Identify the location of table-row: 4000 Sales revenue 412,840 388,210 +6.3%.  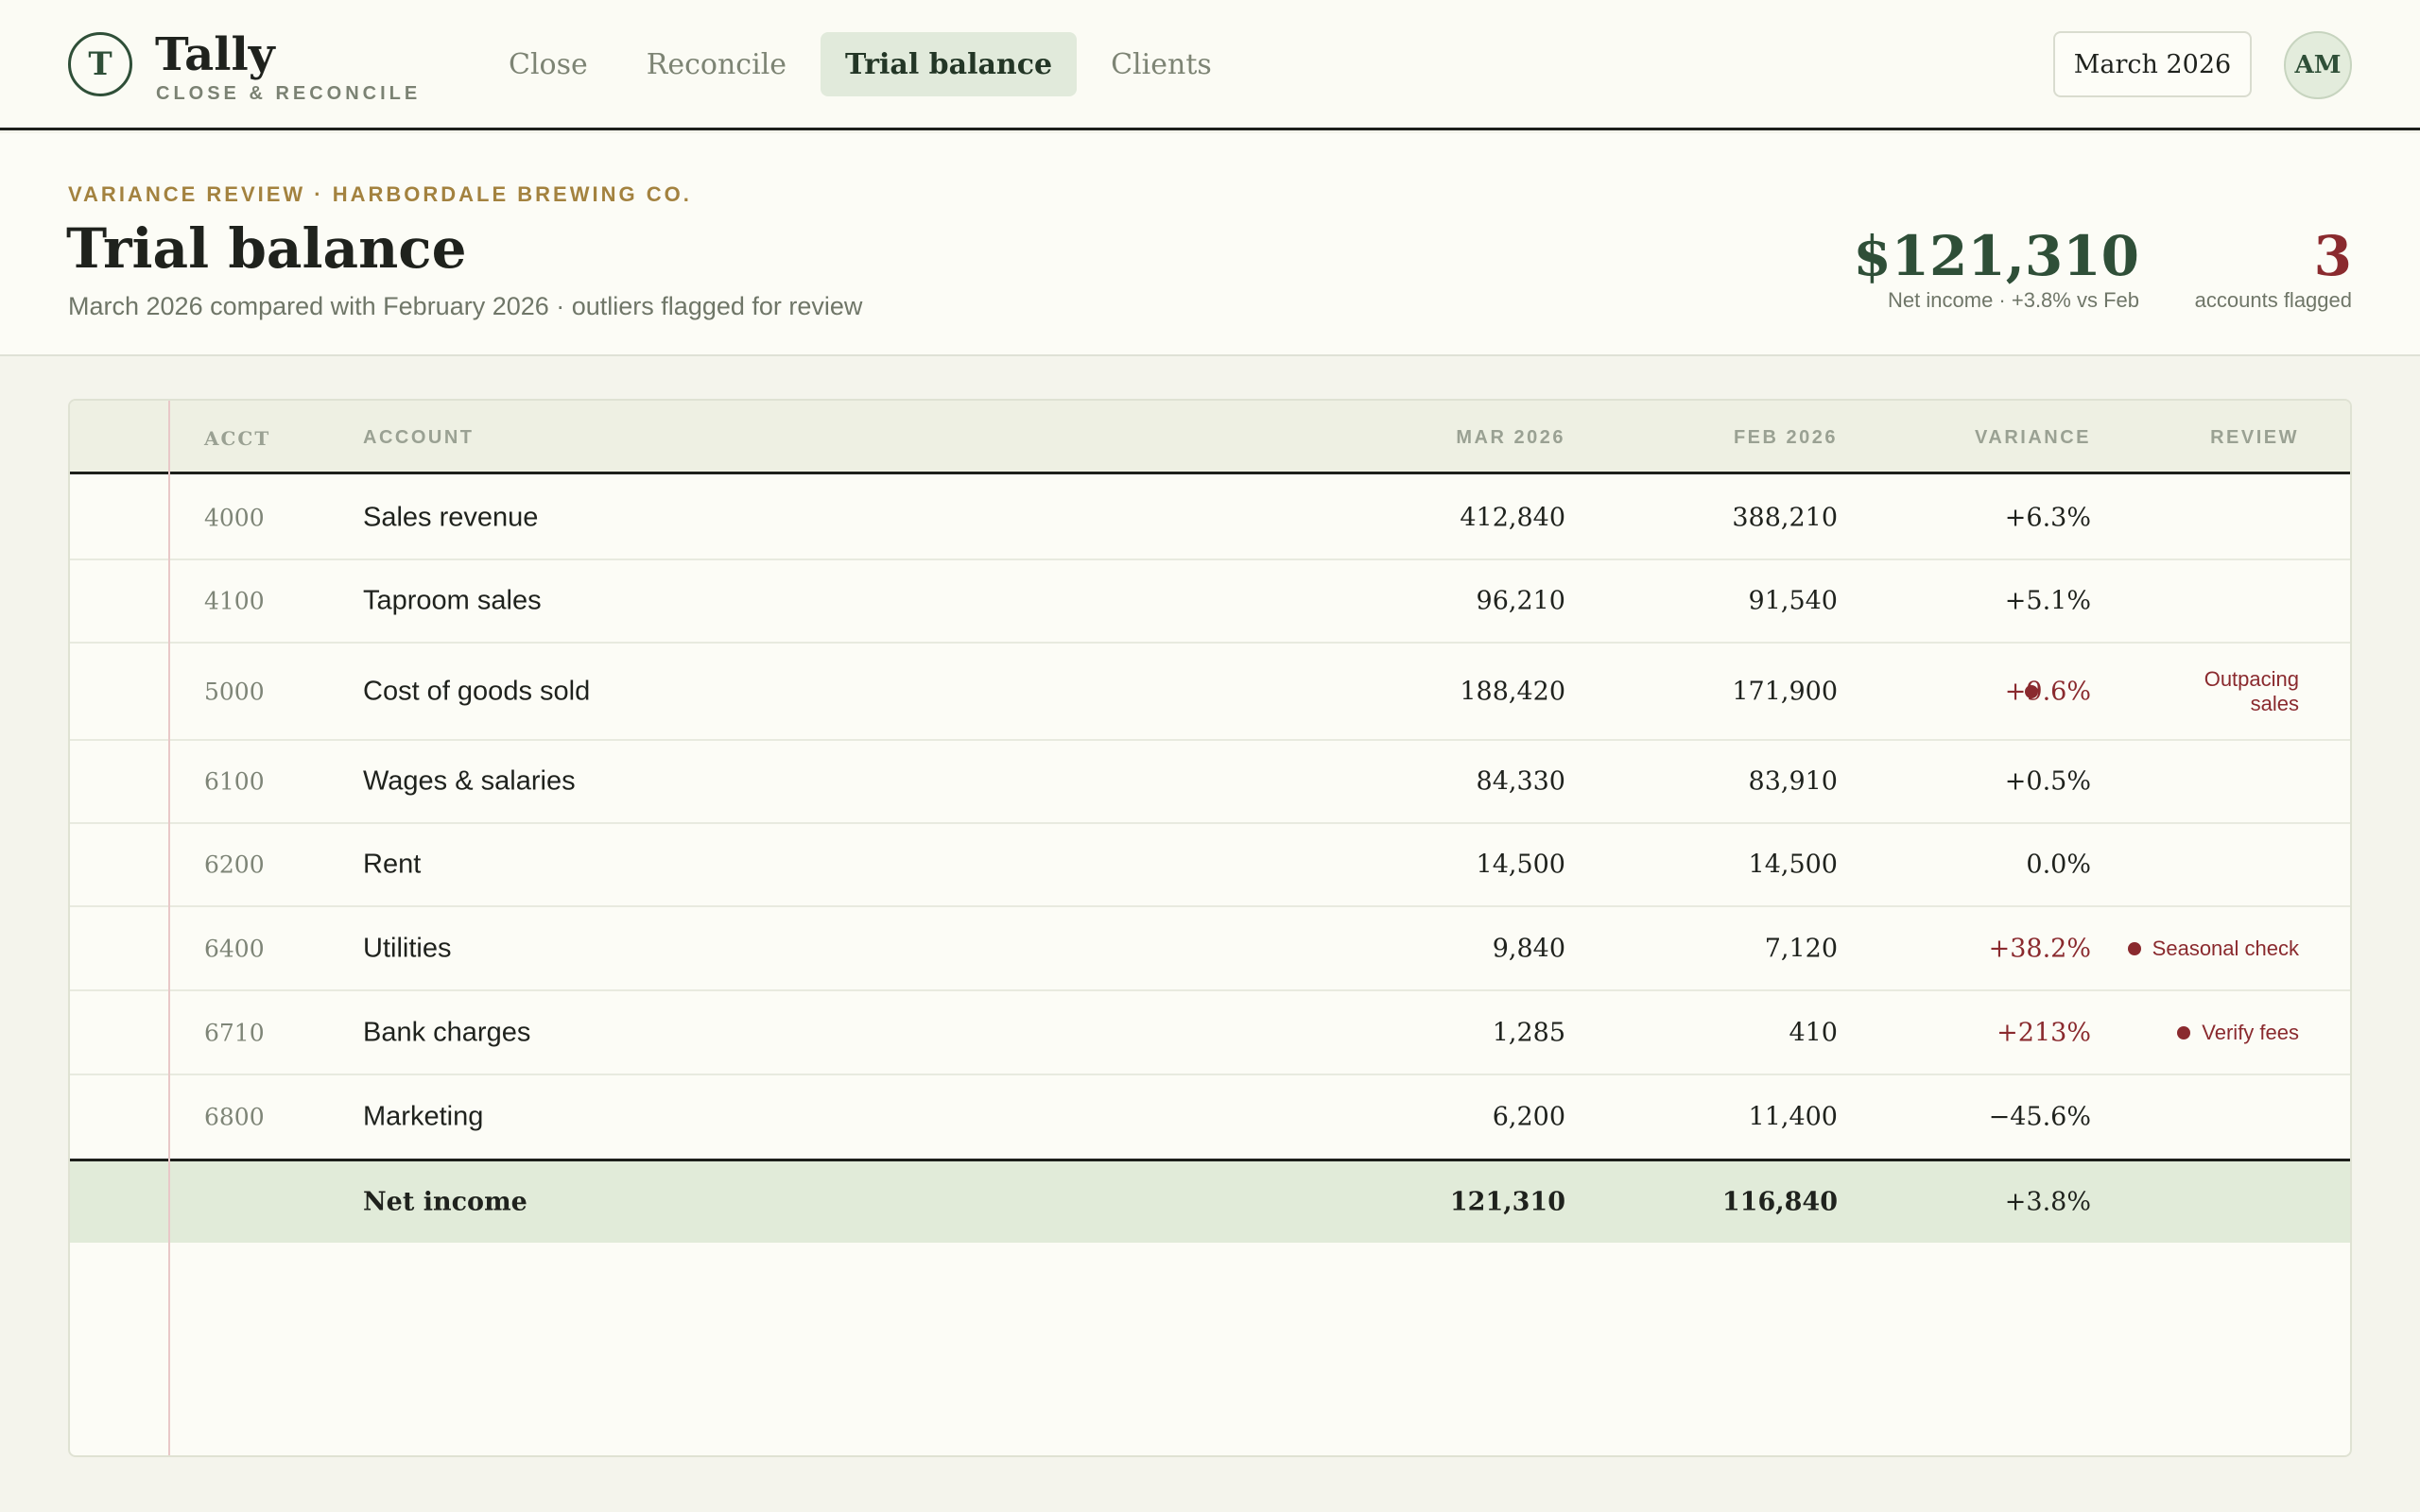
(1210, 518).